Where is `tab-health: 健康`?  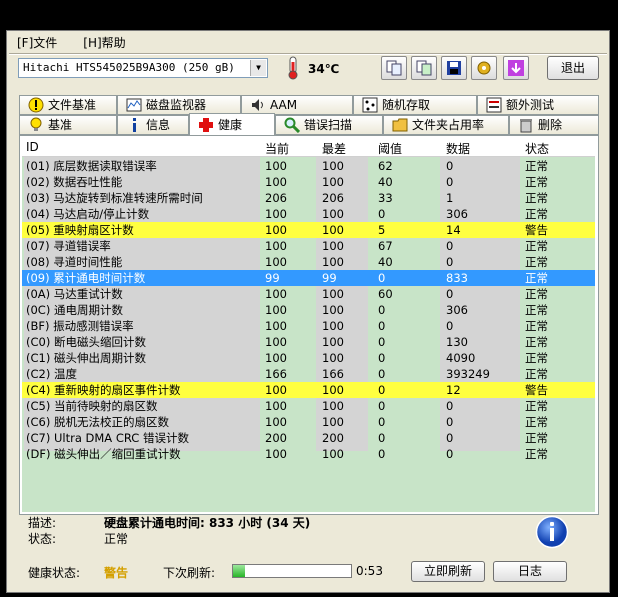
tab-health: 健康 is located at coordinates (232, 124).